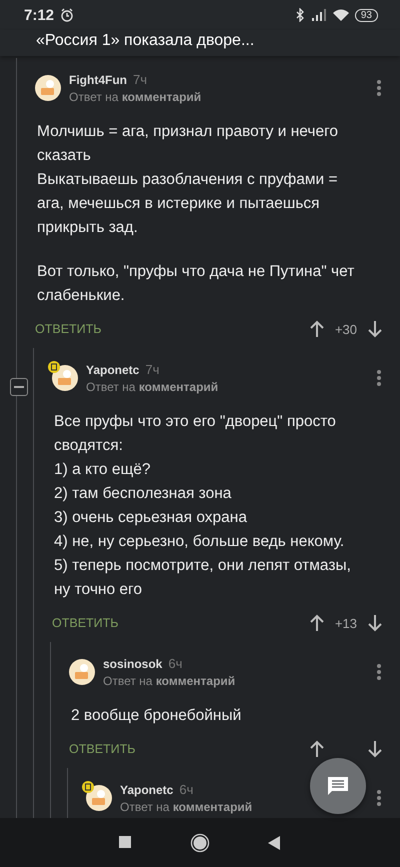 The height and width of the screenshot is (867, 400). What do you see at coordinates (366, 15) in the screenshot?
I see `battery-indicator: 93` at bounding box center [366, 15].